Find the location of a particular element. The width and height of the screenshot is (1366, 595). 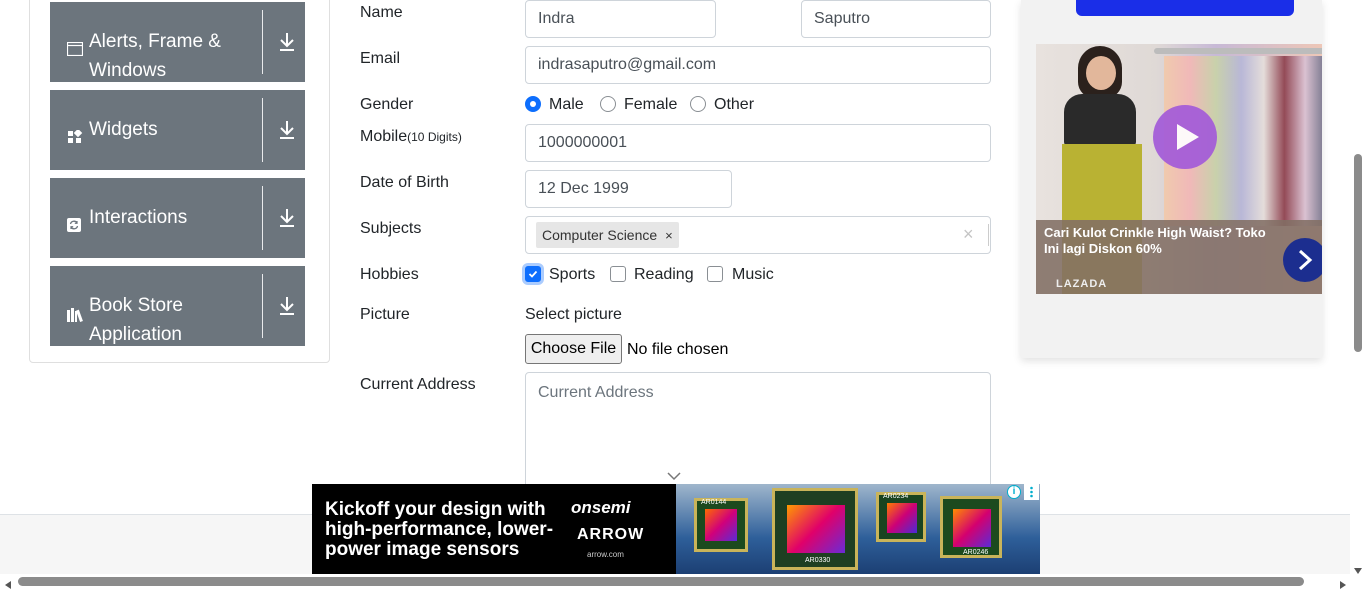

model-top is located at coordinates (1100, 120).